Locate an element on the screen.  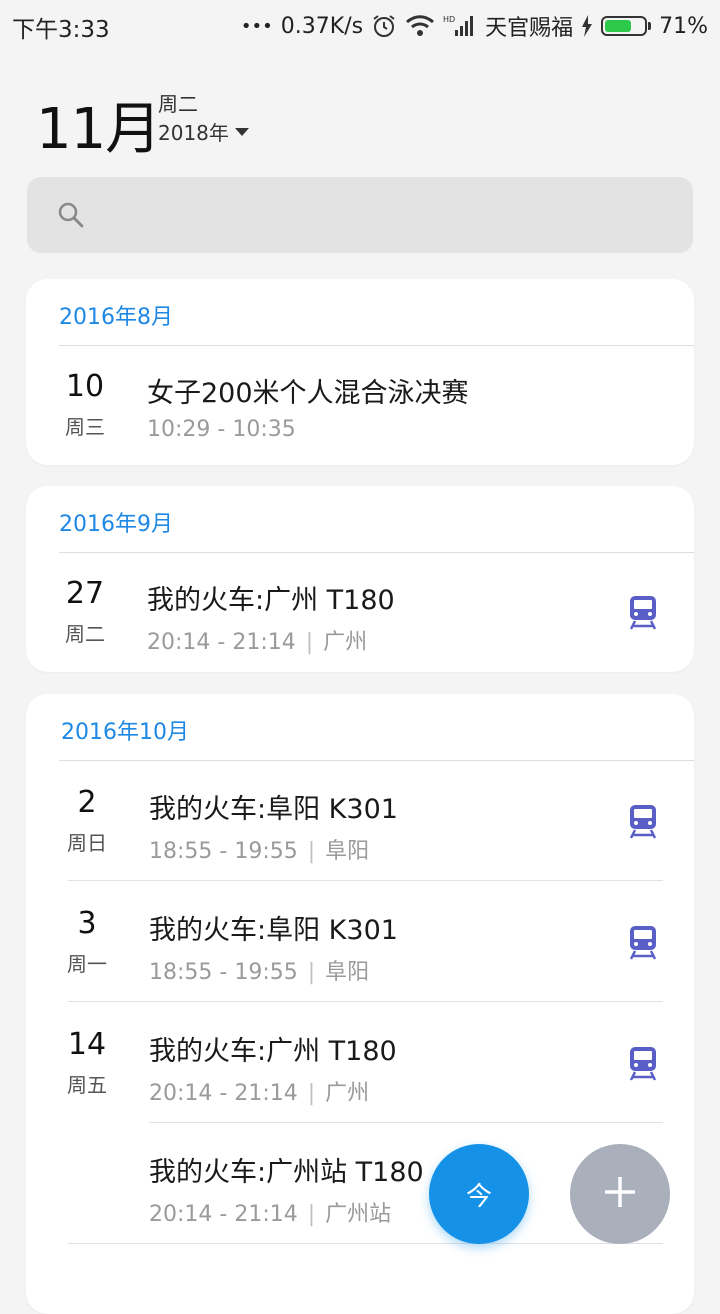
event-weekday: 周二 is located at coordinates (85, 634).